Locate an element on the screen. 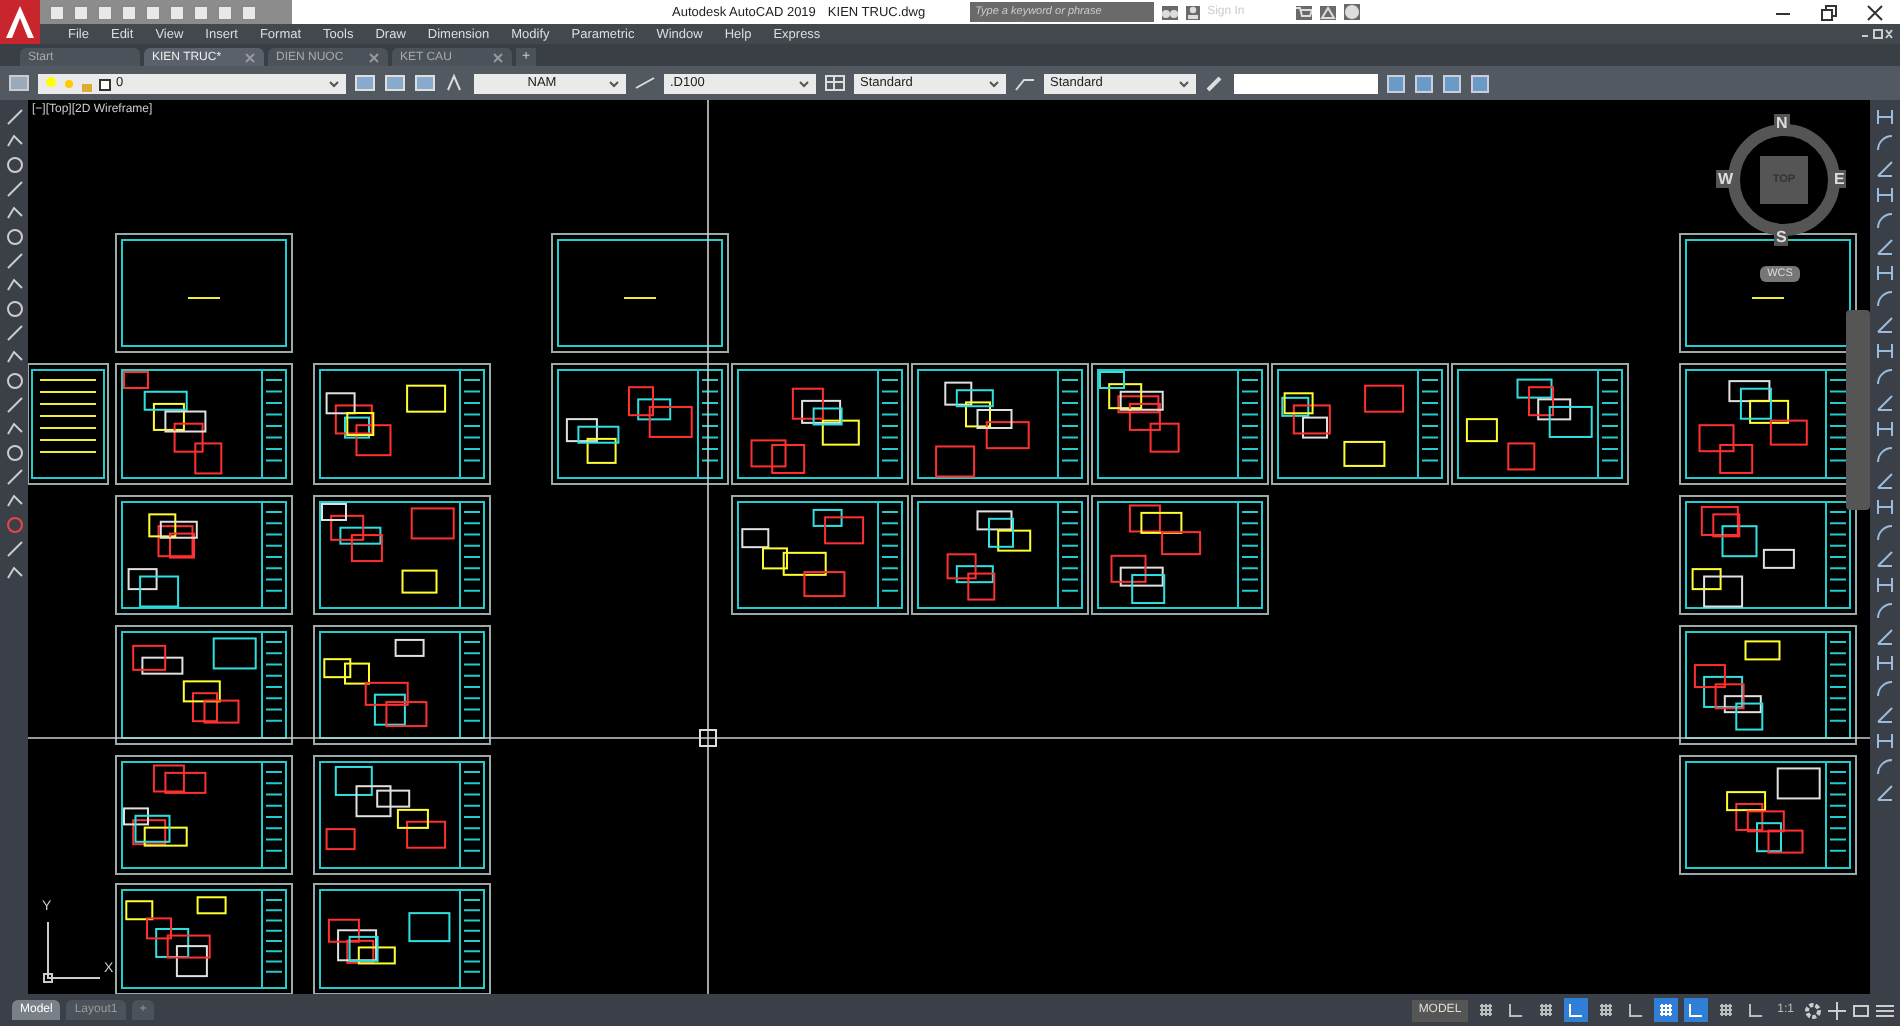  polyline-icon is located at coordinates (14, 141).